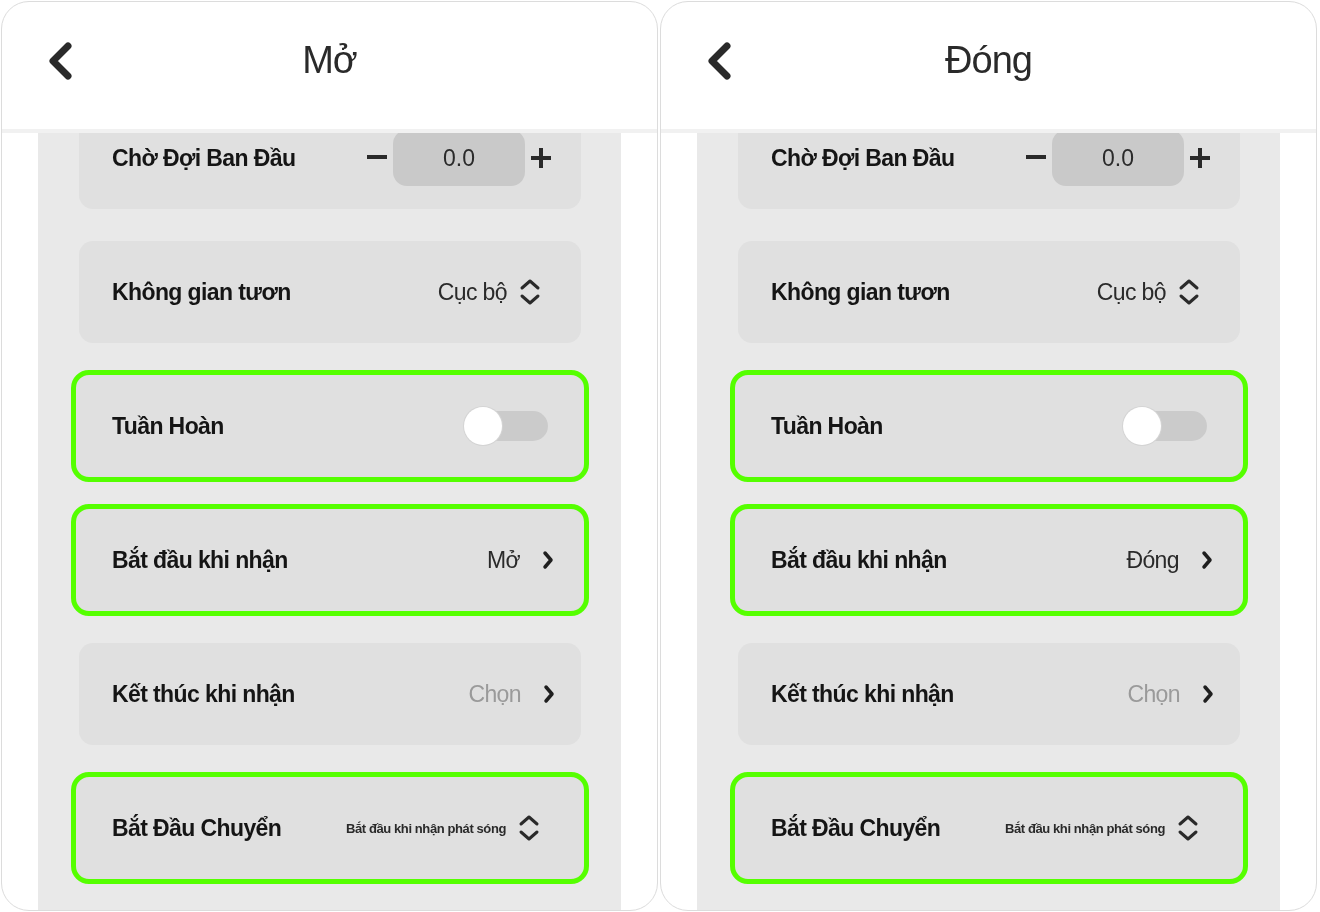 This screenshot has height=912, width=1320. What do you see at coordinates (503, 560) in the screenshot?
I see `row-value: Mở` at bounding box center [503, 560].